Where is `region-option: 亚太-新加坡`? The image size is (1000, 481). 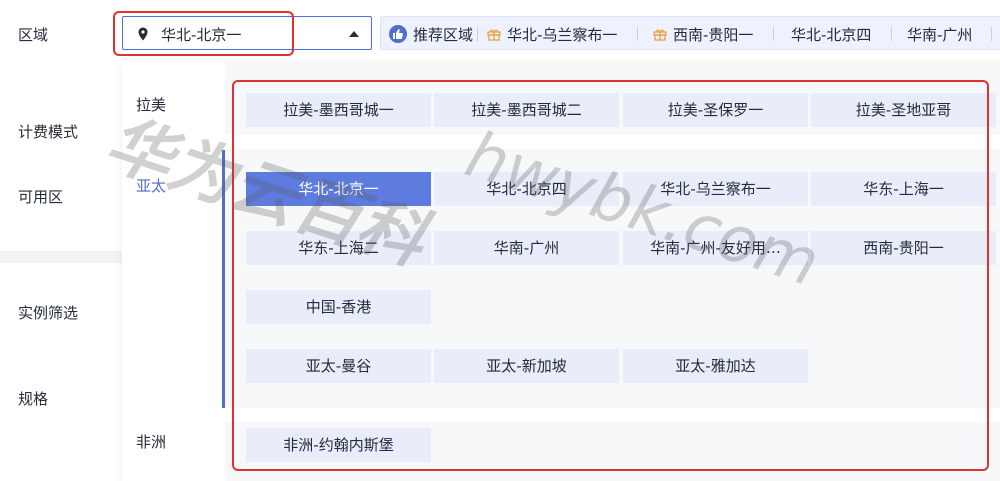 region-option: 亚太-新加坡 is located at coordinates (526, 366).